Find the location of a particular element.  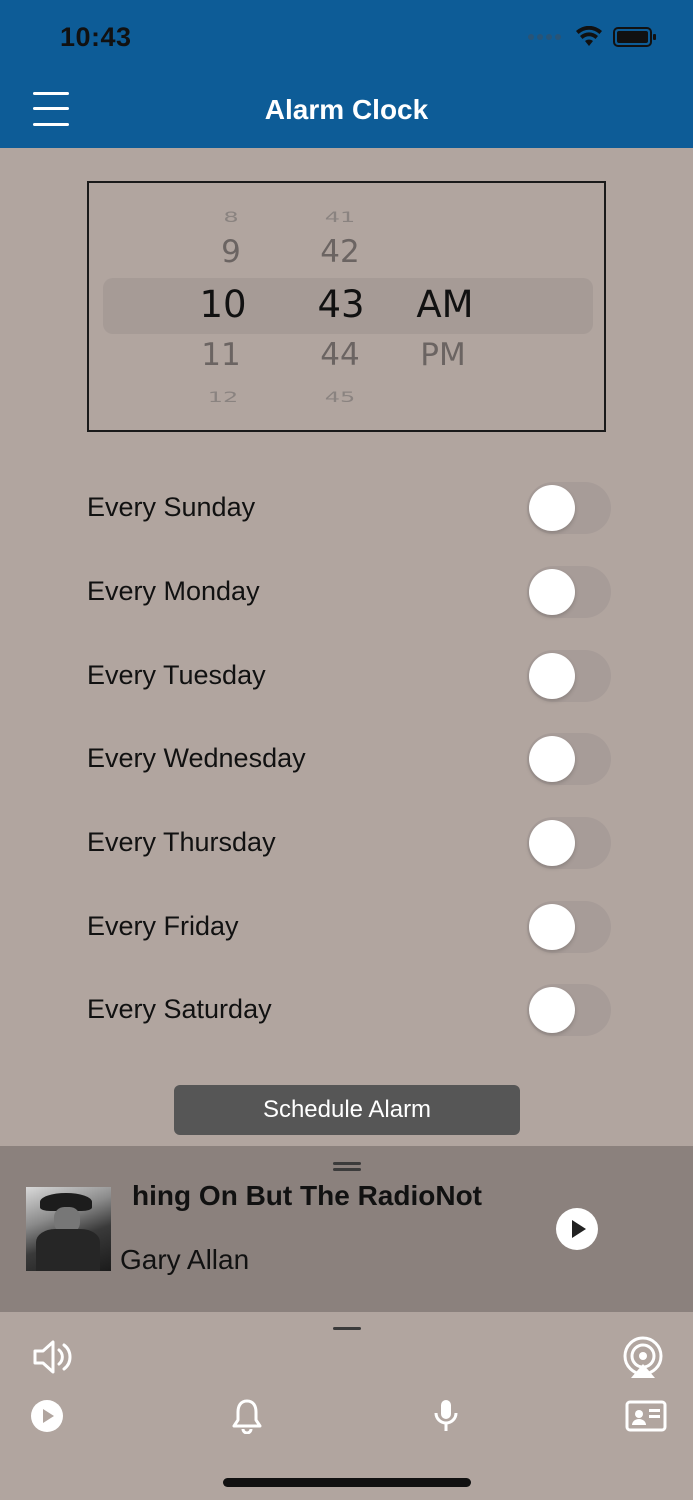

day-label: Every Wednesday is located at coordinates (196, 758).